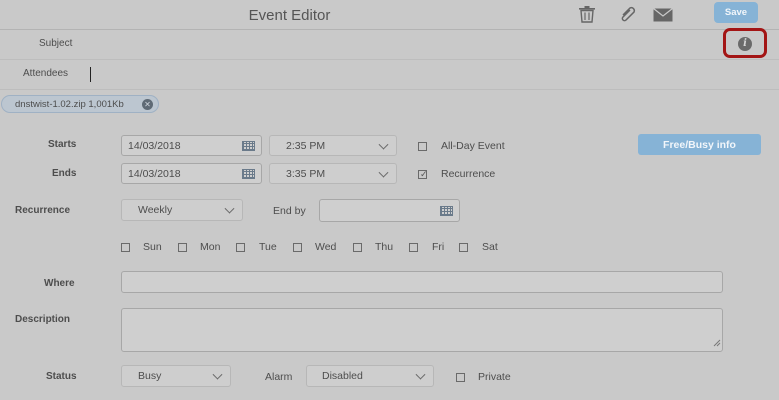 This screenshot has height=400, width=779. I want to click on private-checkbox, so click(460, 377).